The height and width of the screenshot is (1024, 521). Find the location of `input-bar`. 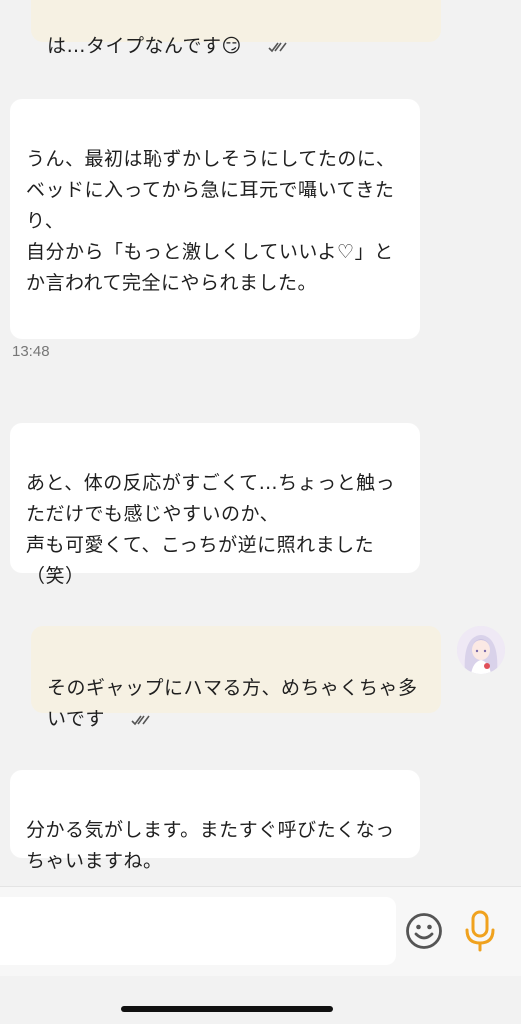

input-bar is located at coordinates (260, 931).